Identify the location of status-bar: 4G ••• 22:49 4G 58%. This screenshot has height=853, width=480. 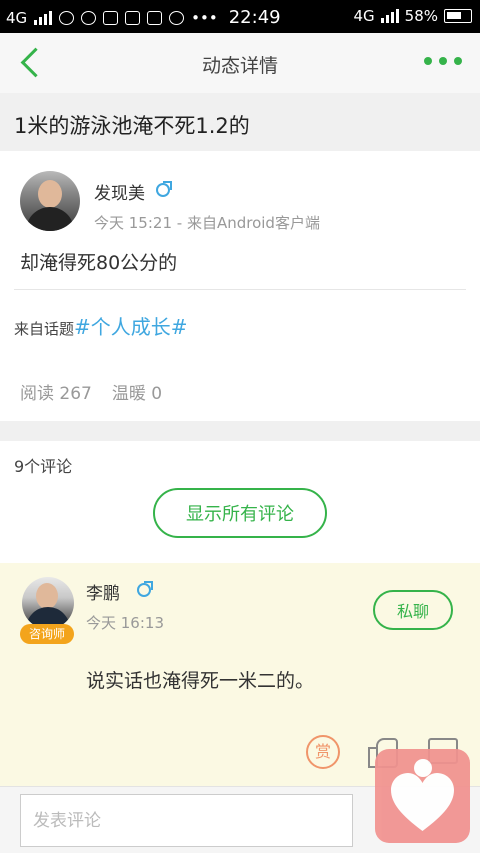
(240, 16).